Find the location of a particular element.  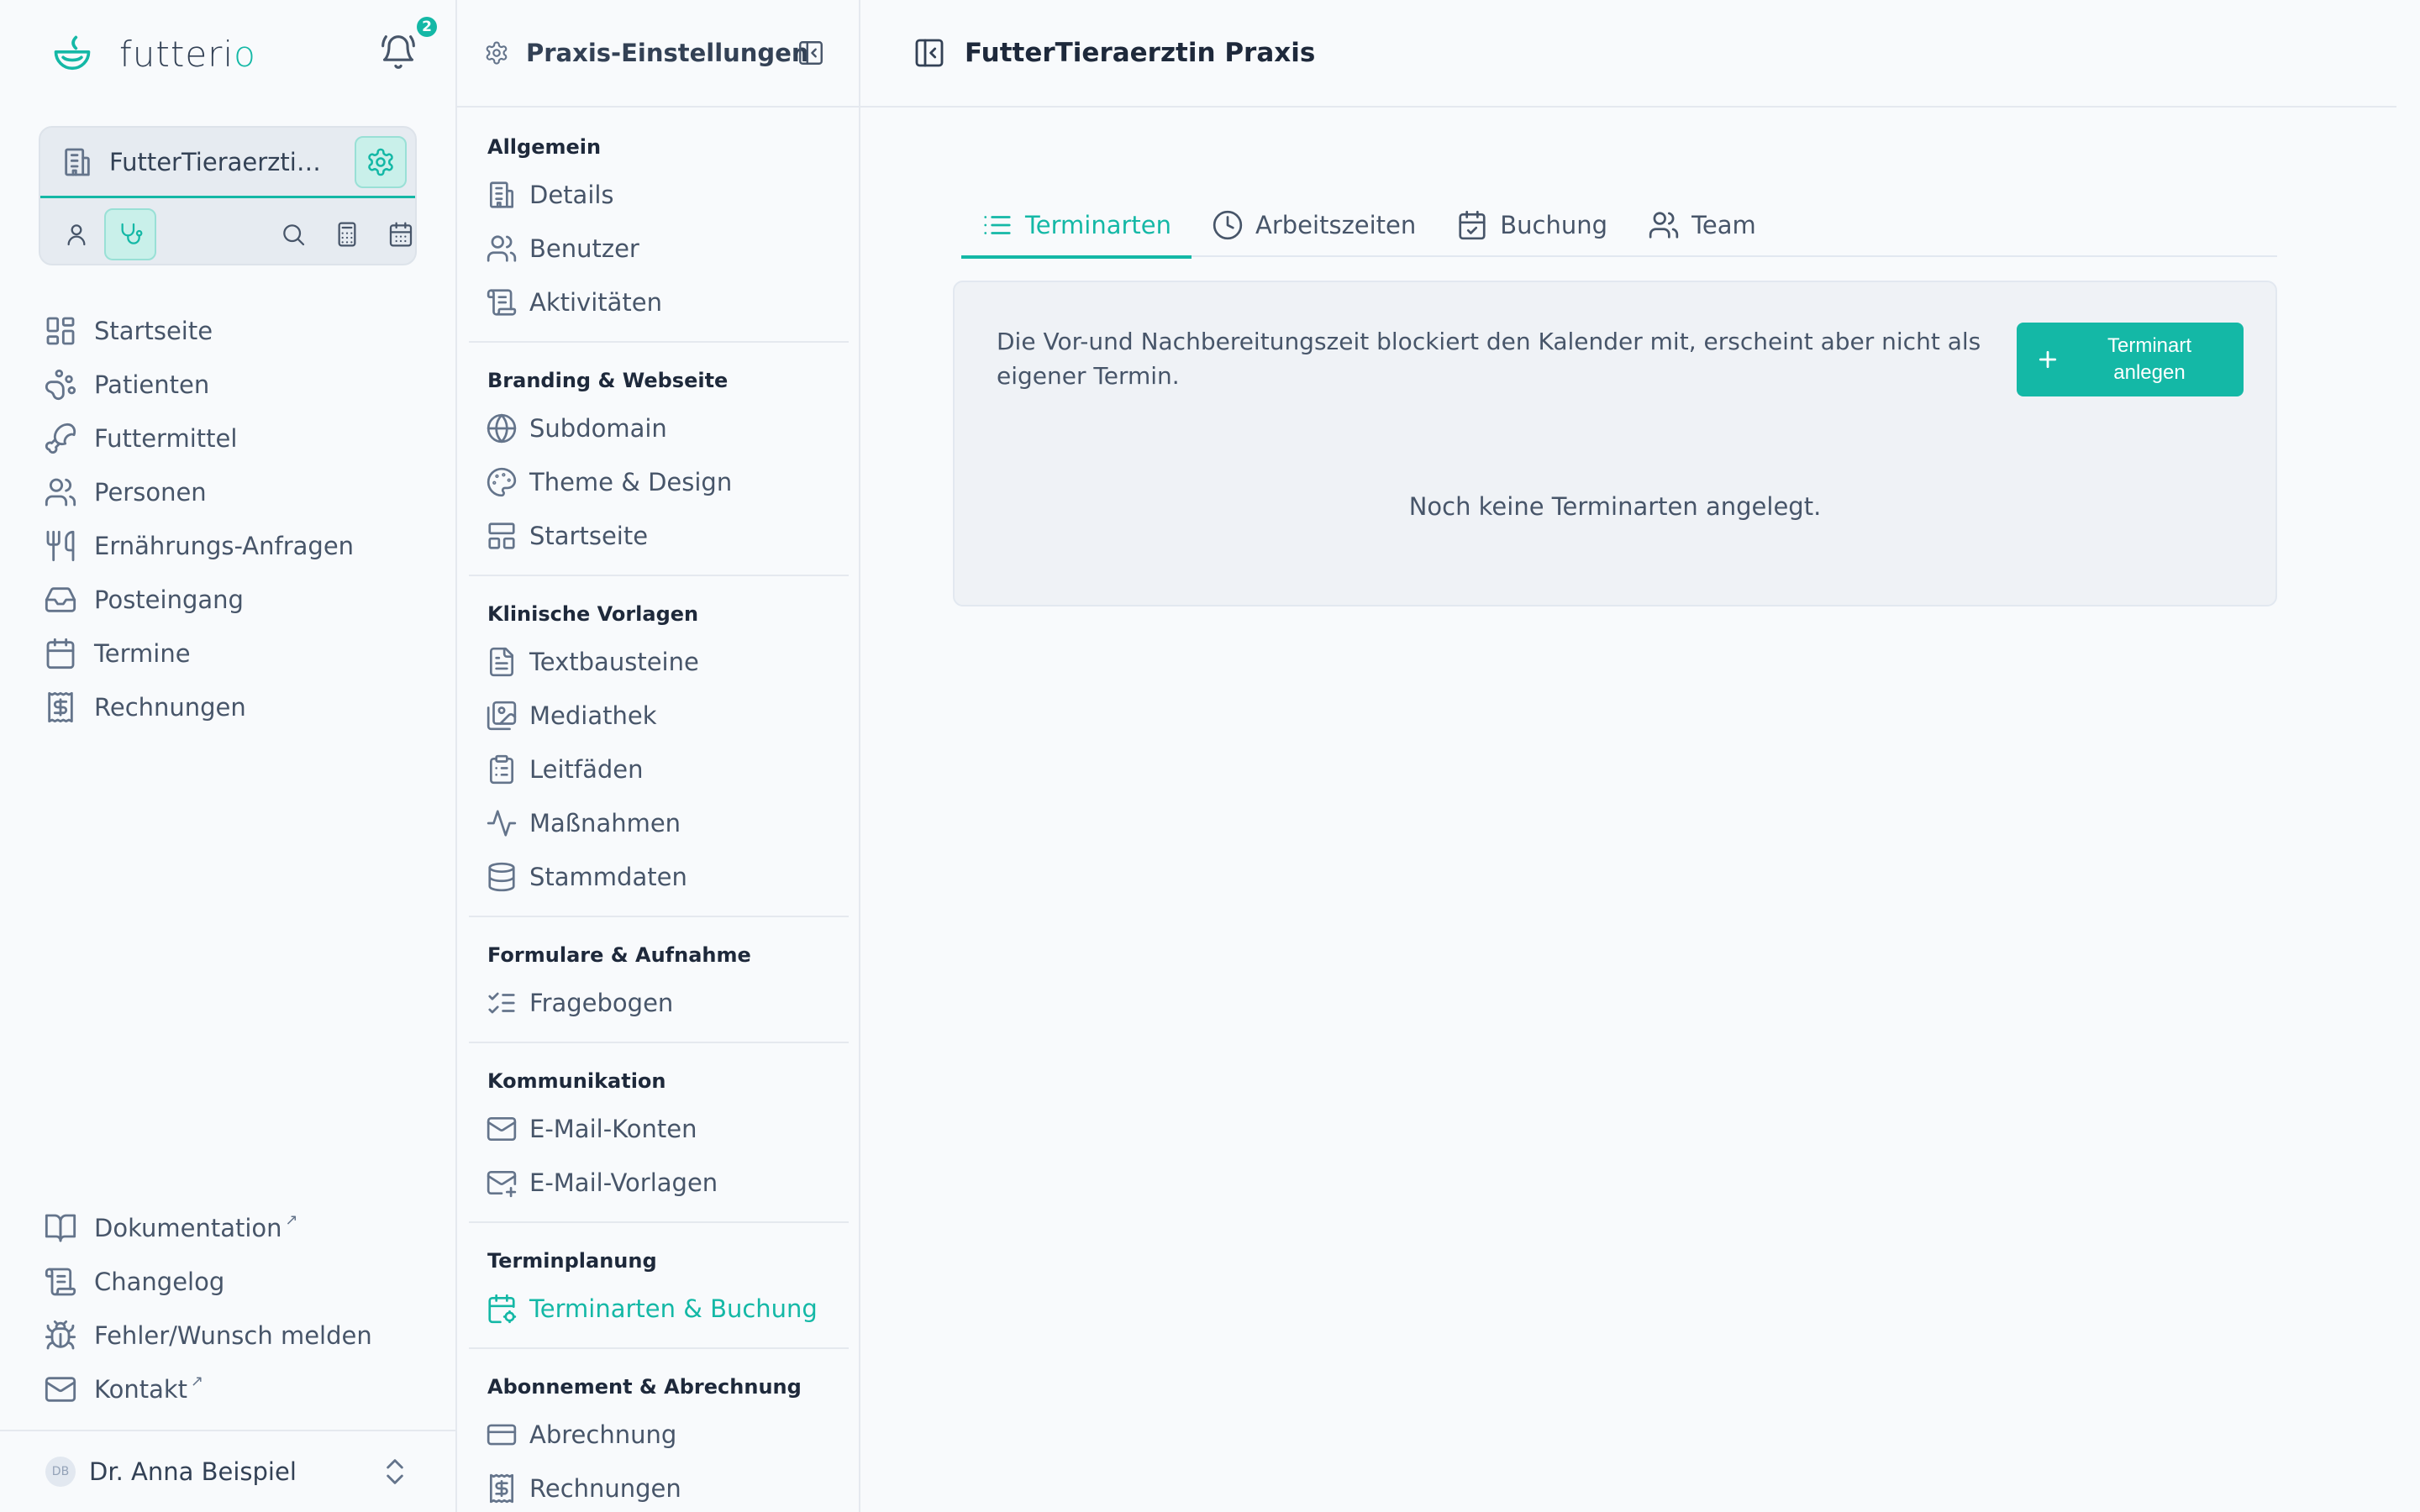

plus-icon is located at coordinates (2047, 359).